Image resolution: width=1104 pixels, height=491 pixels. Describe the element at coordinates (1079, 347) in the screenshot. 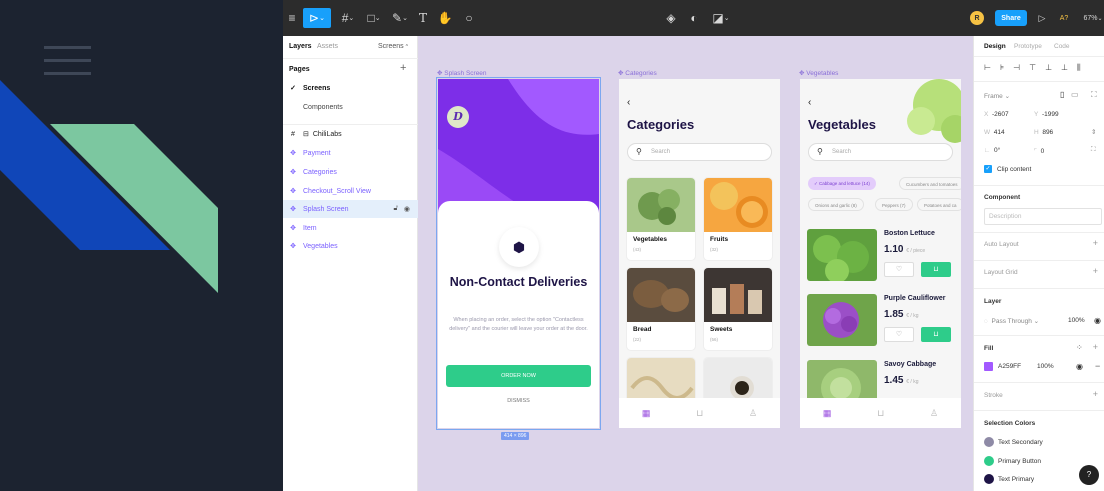

I see `styles-icon: ⁘` at that location.